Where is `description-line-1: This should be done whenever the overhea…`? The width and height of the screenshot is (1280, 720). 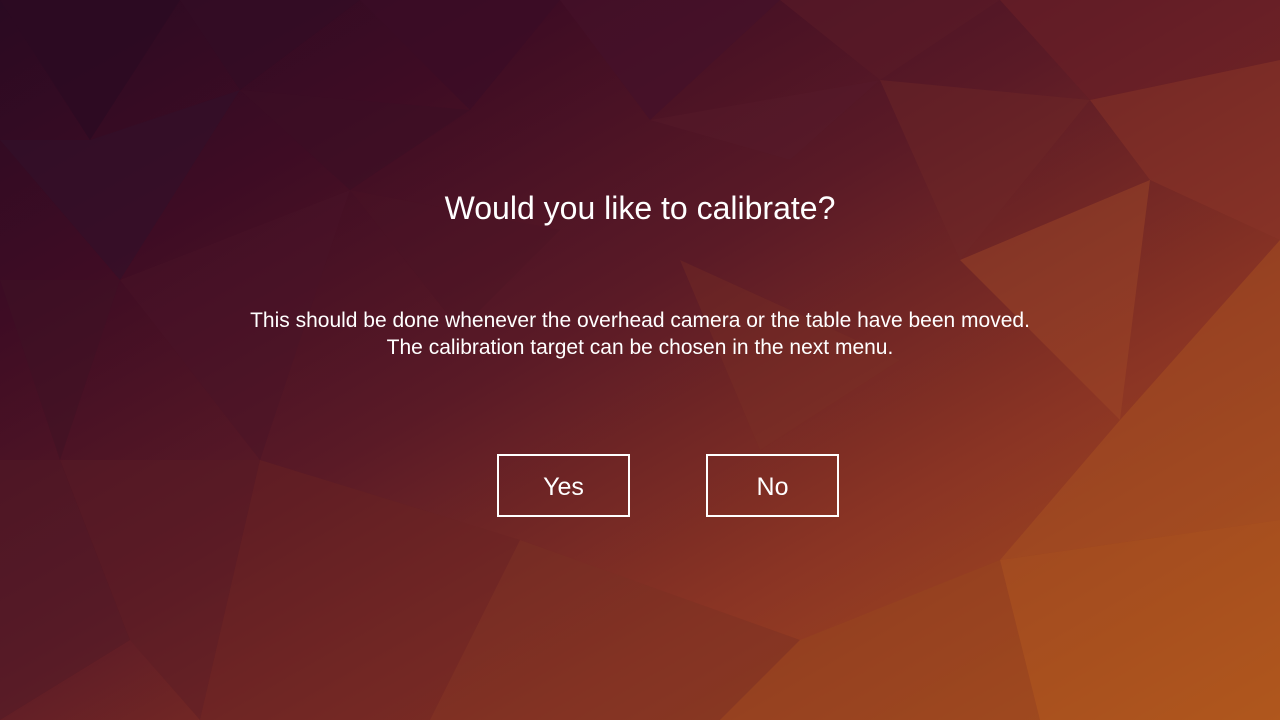 description-line-1: This should be done whenever the overhea… is located at coordinates (640, 320).